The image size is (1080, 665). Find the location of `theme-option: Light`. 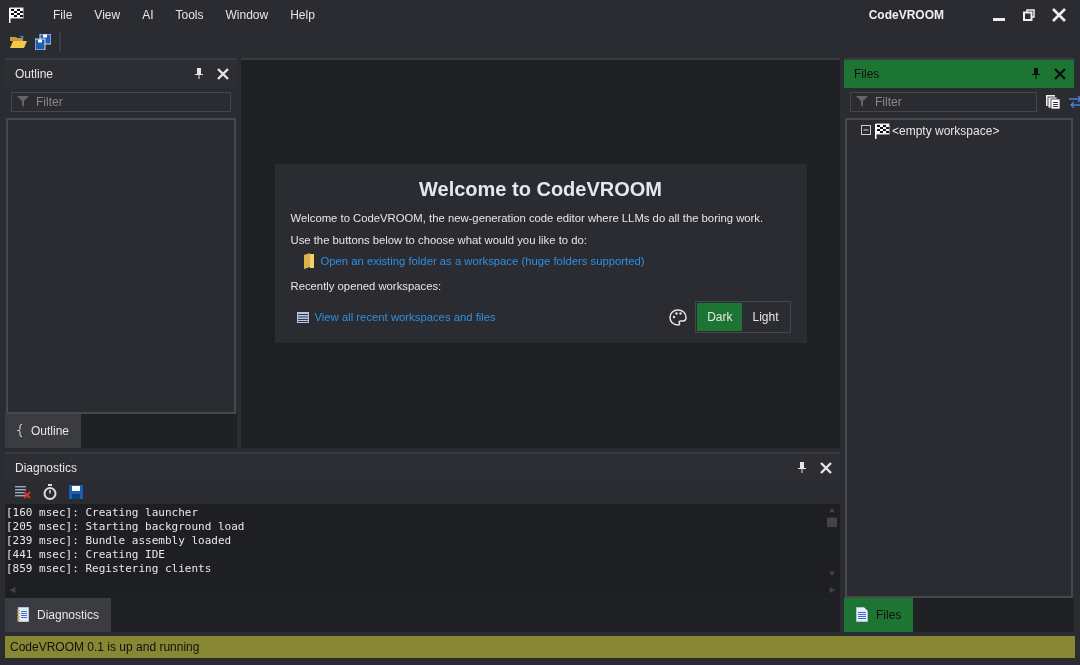

theme-option: Light is located at coordinates (765, 317).